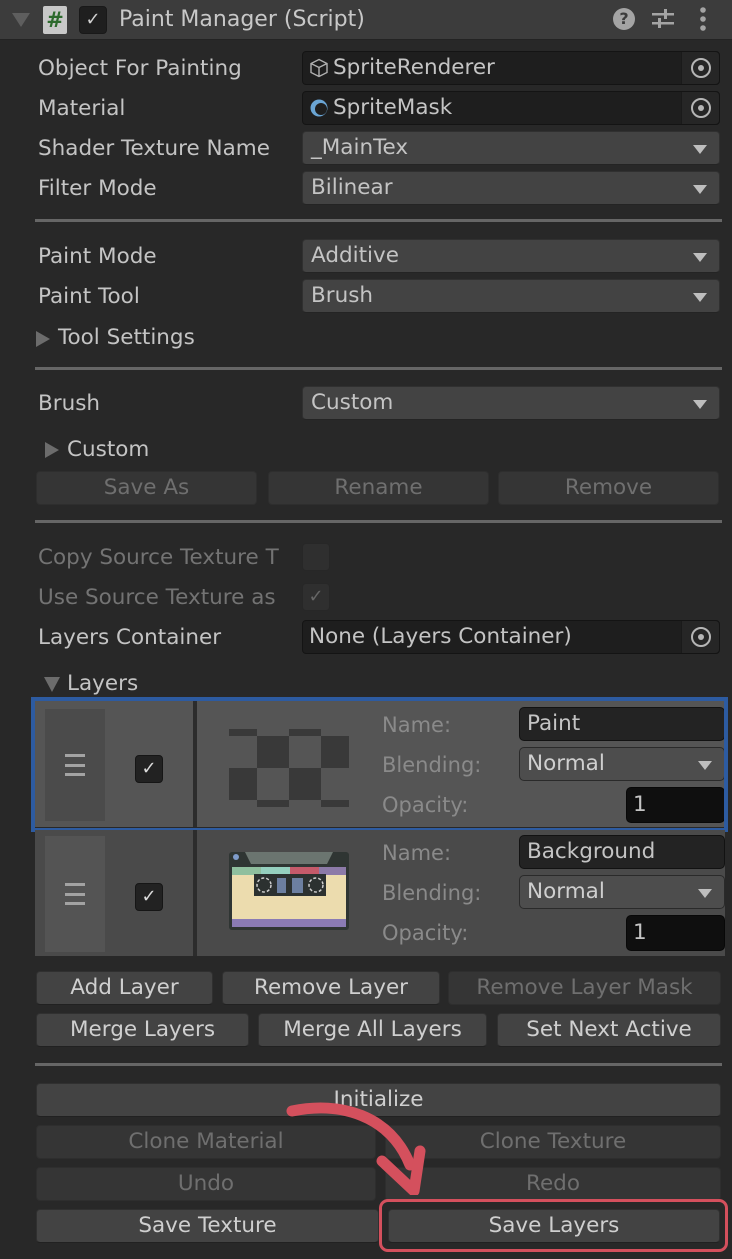 The height and width of the screenshot is (1259, 732). I want to click on component-enable-checkbox: ✓, so click(93, 20).